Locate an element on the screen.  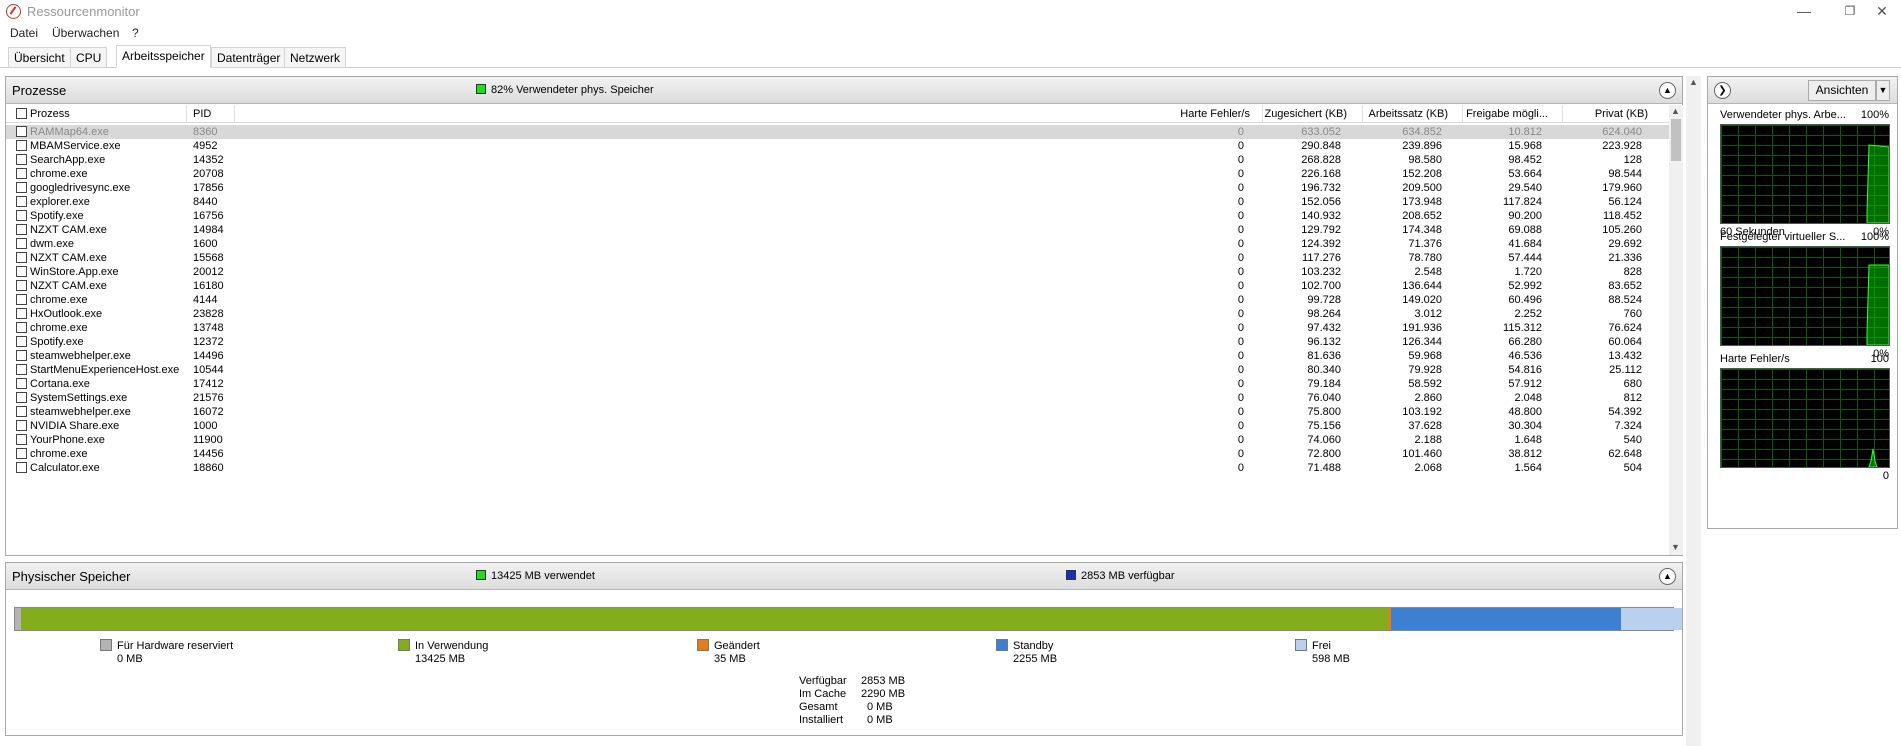
window-scrollbar: ▲ is located at coordinates (1693, 411).